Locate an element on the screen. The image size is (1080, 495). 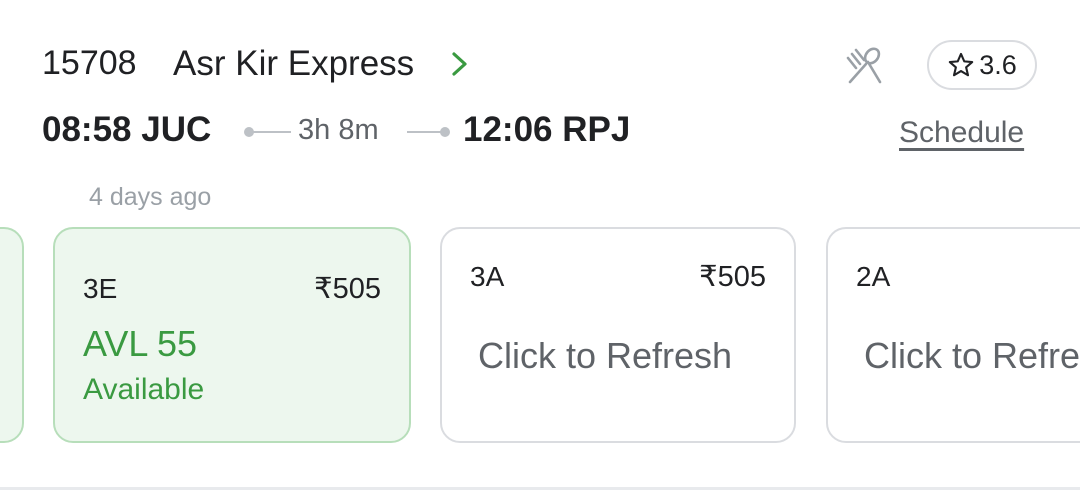
departure-time: 08:58 JUC is located at coordinates (127, 129).